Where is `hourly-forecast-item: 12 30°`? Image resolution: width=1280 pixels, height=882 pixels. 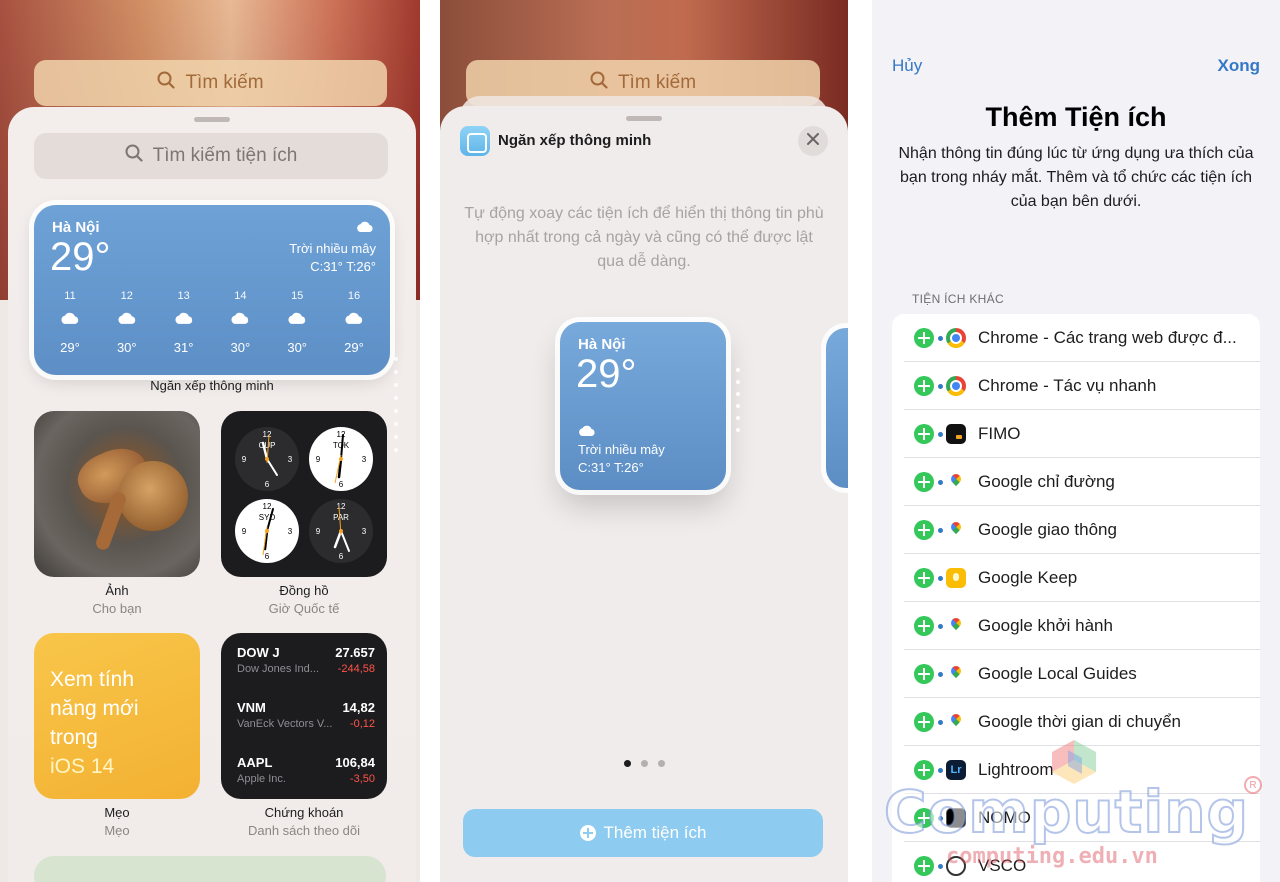 hourly-forecast-item: 12 30° is located at coordinates (127, 322).